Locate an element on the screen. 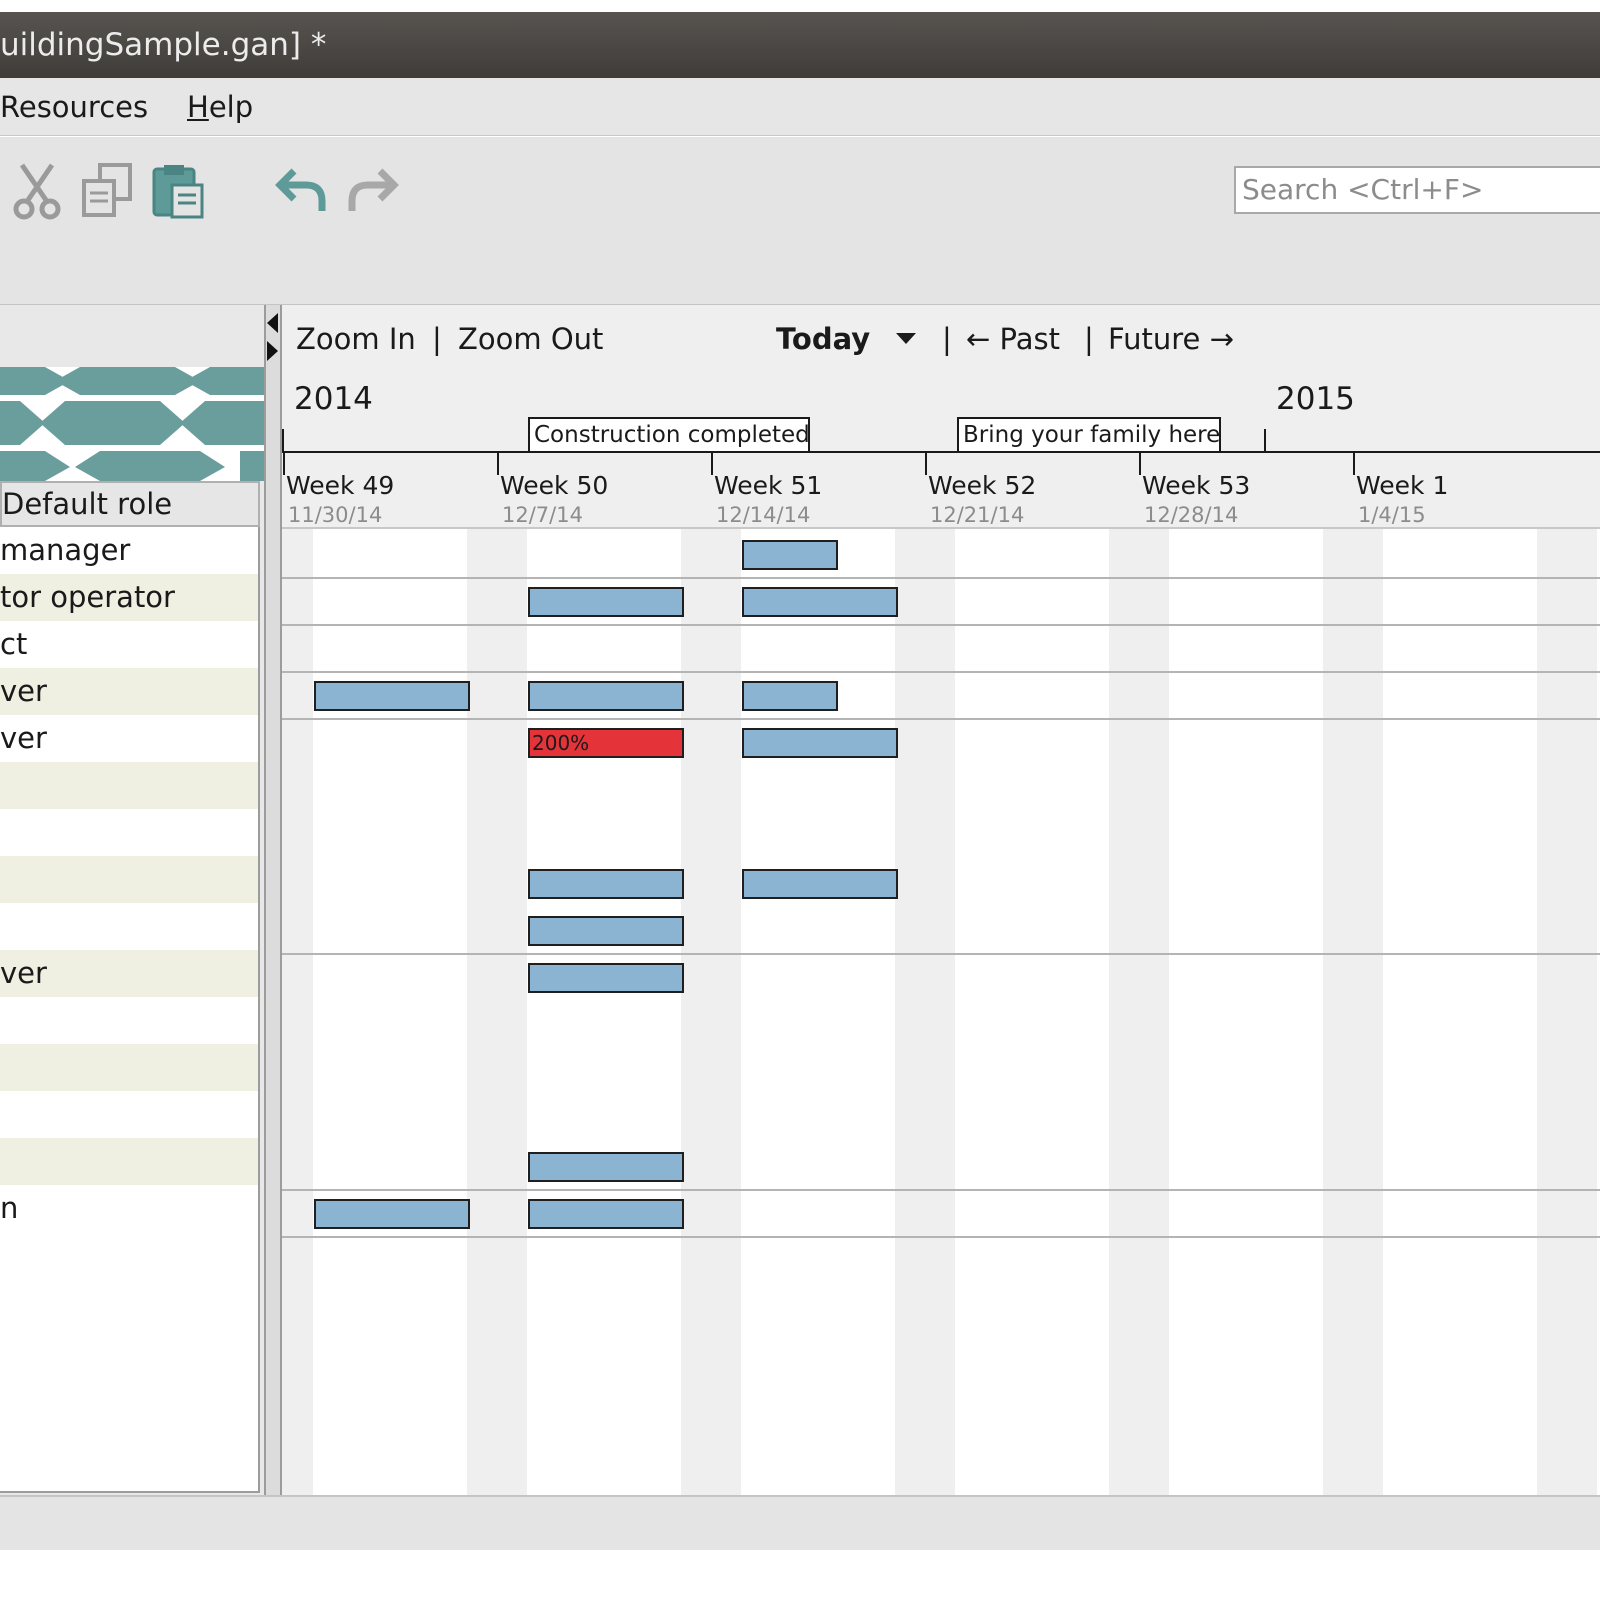 This screenshot has height=1600, width=1600. week-date: 12/7/14 is located at coordinates (542, 515).